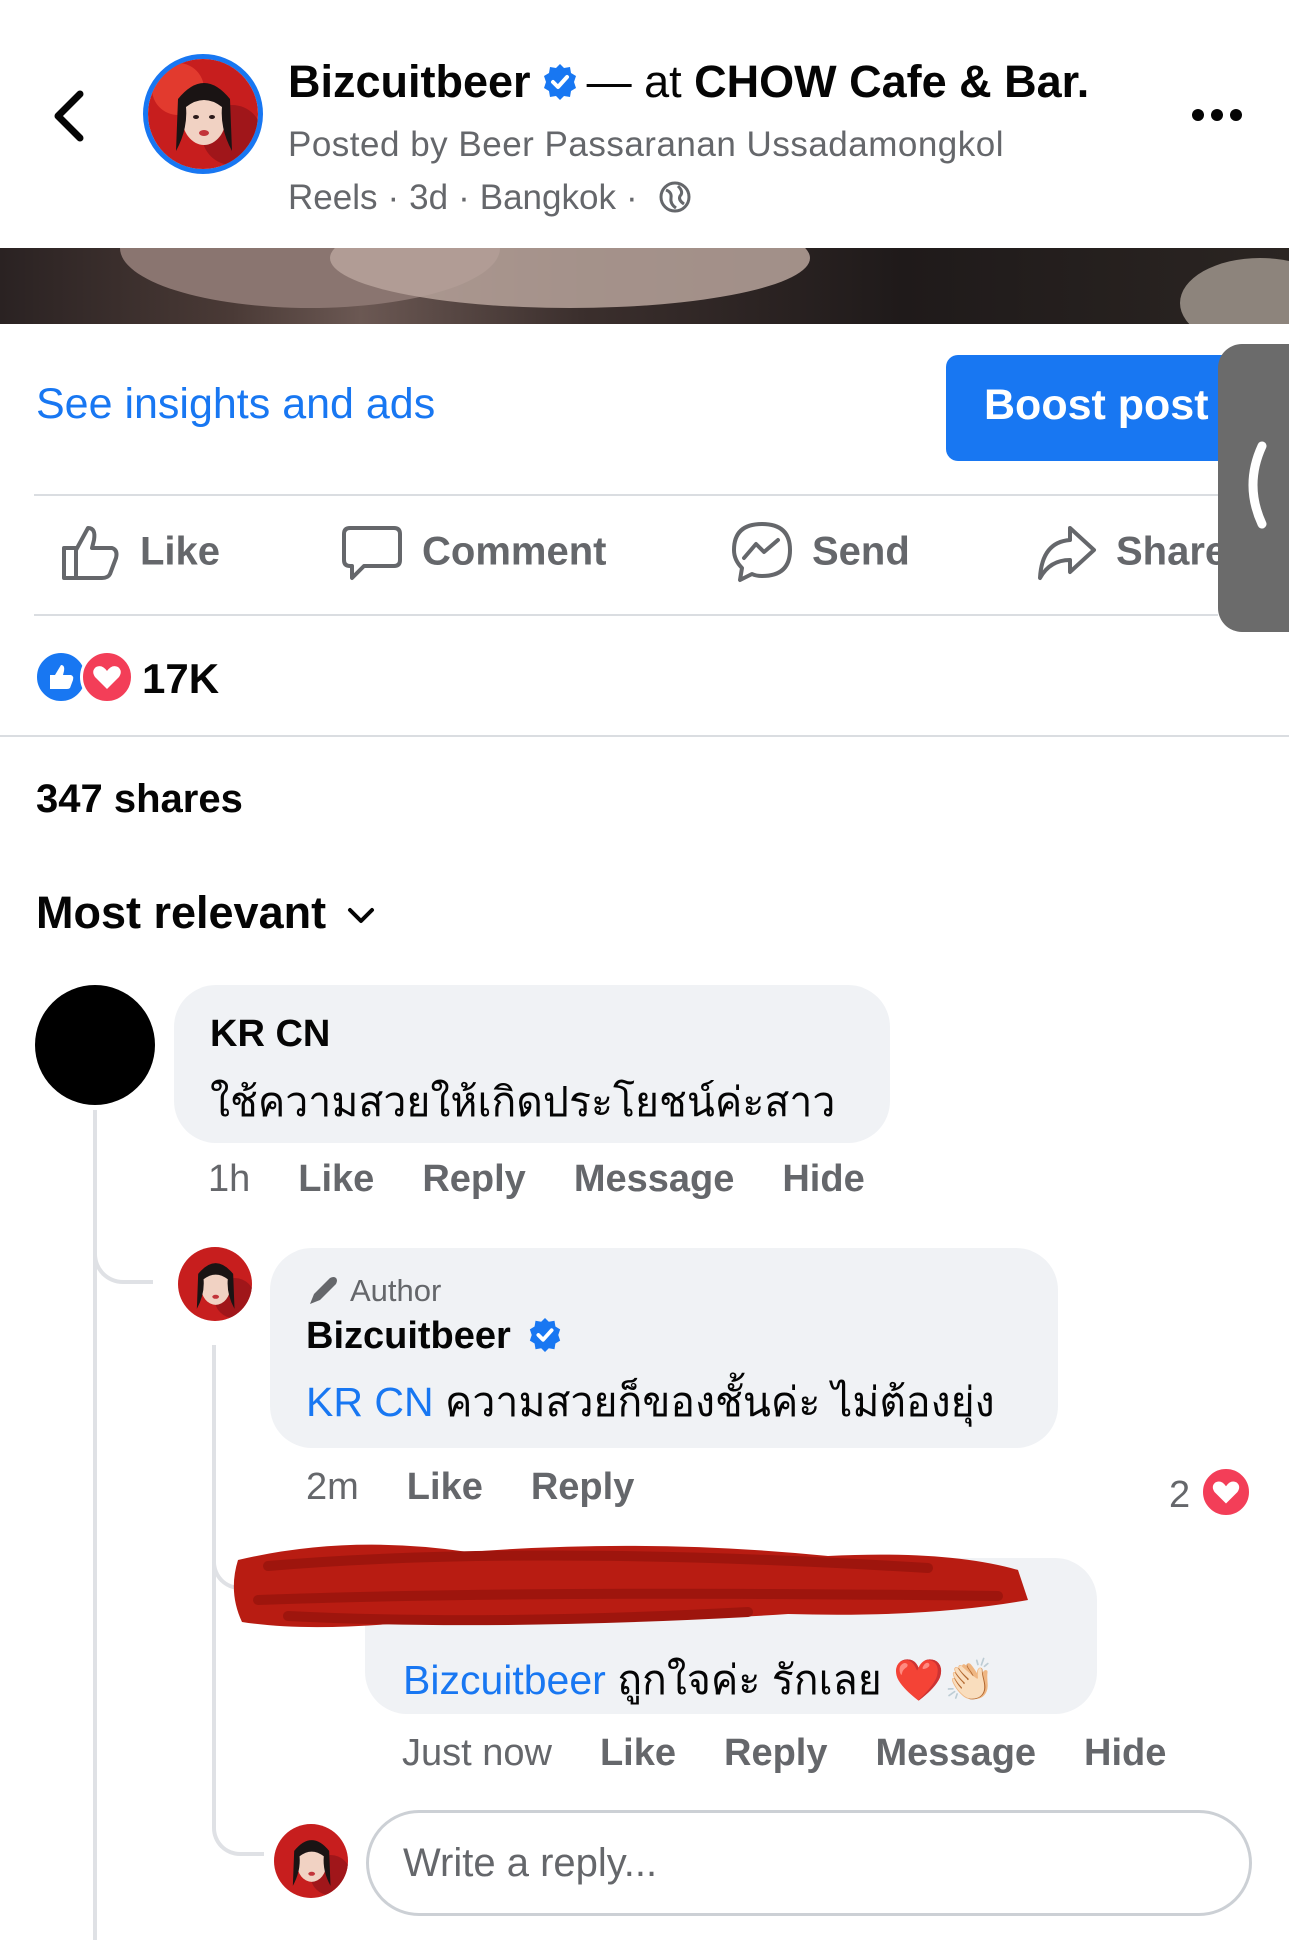 This screenshot has width=1289, height=1940. I want to click on share-action-button: Share, so click(1126, 555).